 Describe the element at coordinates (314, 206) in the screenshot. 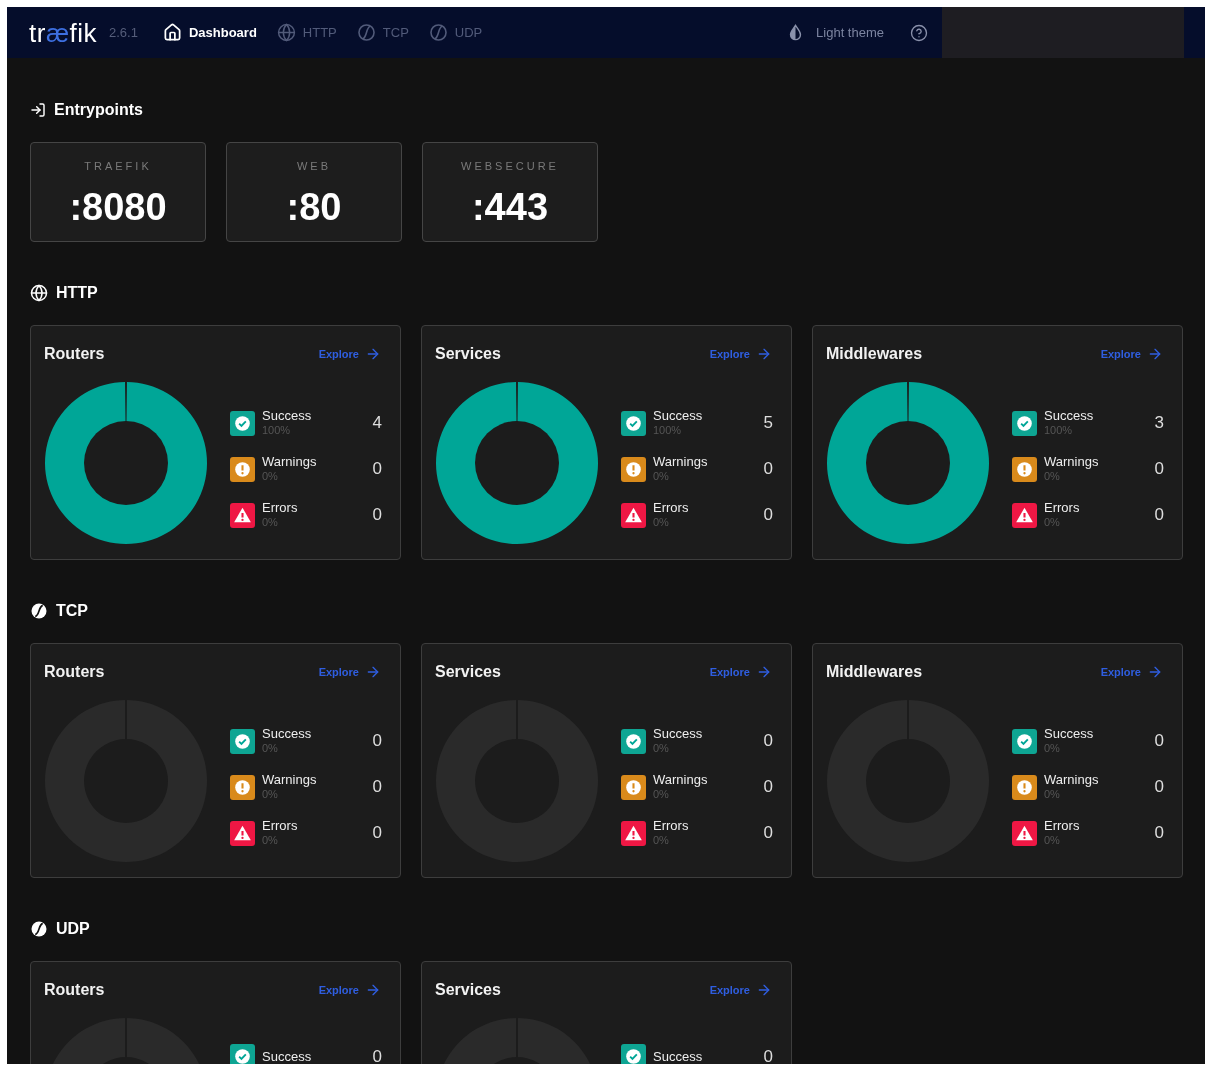

I see `entrypoint-port: :80` at that location.